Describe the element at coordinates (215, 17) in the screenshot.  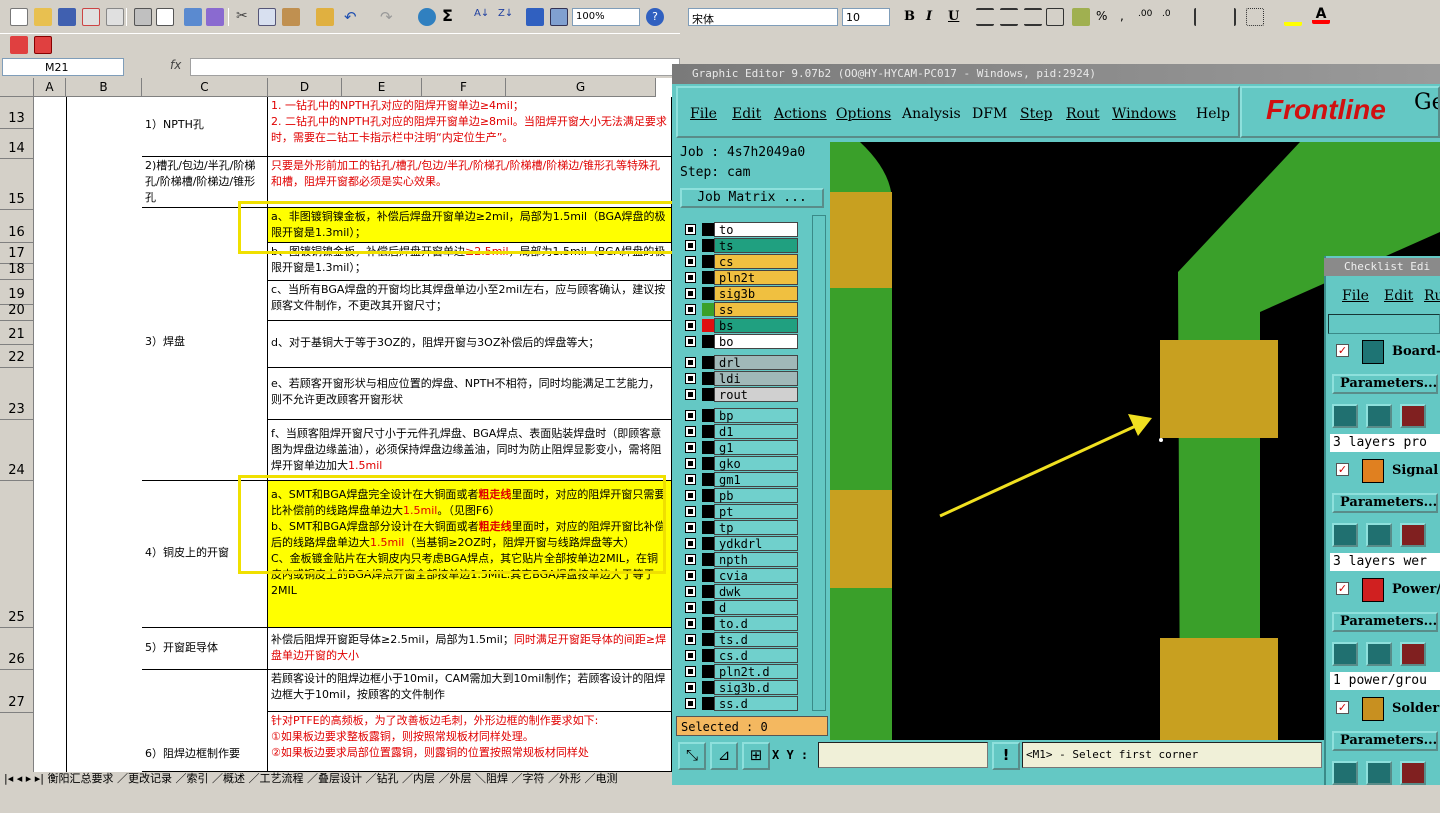
I see `research-icon` at that location.